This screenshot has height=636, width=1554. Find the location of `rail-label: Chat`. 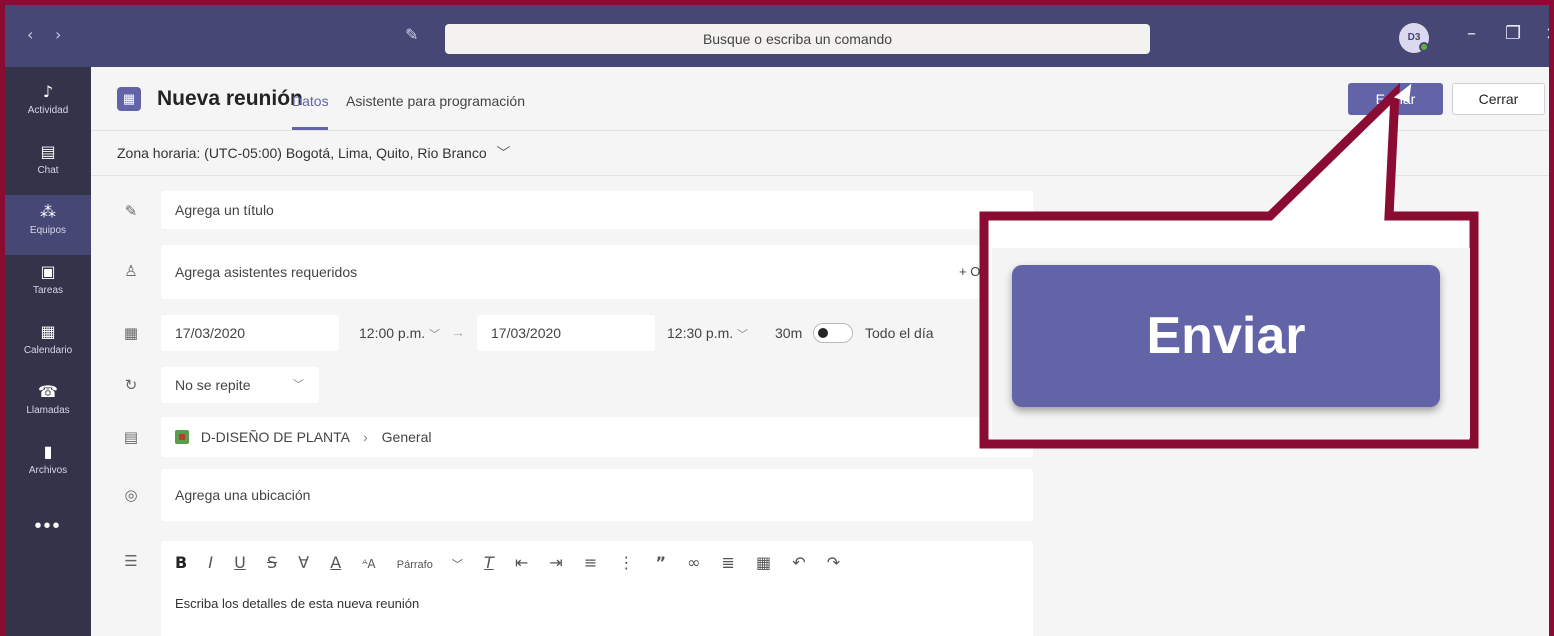

rail-label: Chat is located at coordinates (48, 170).